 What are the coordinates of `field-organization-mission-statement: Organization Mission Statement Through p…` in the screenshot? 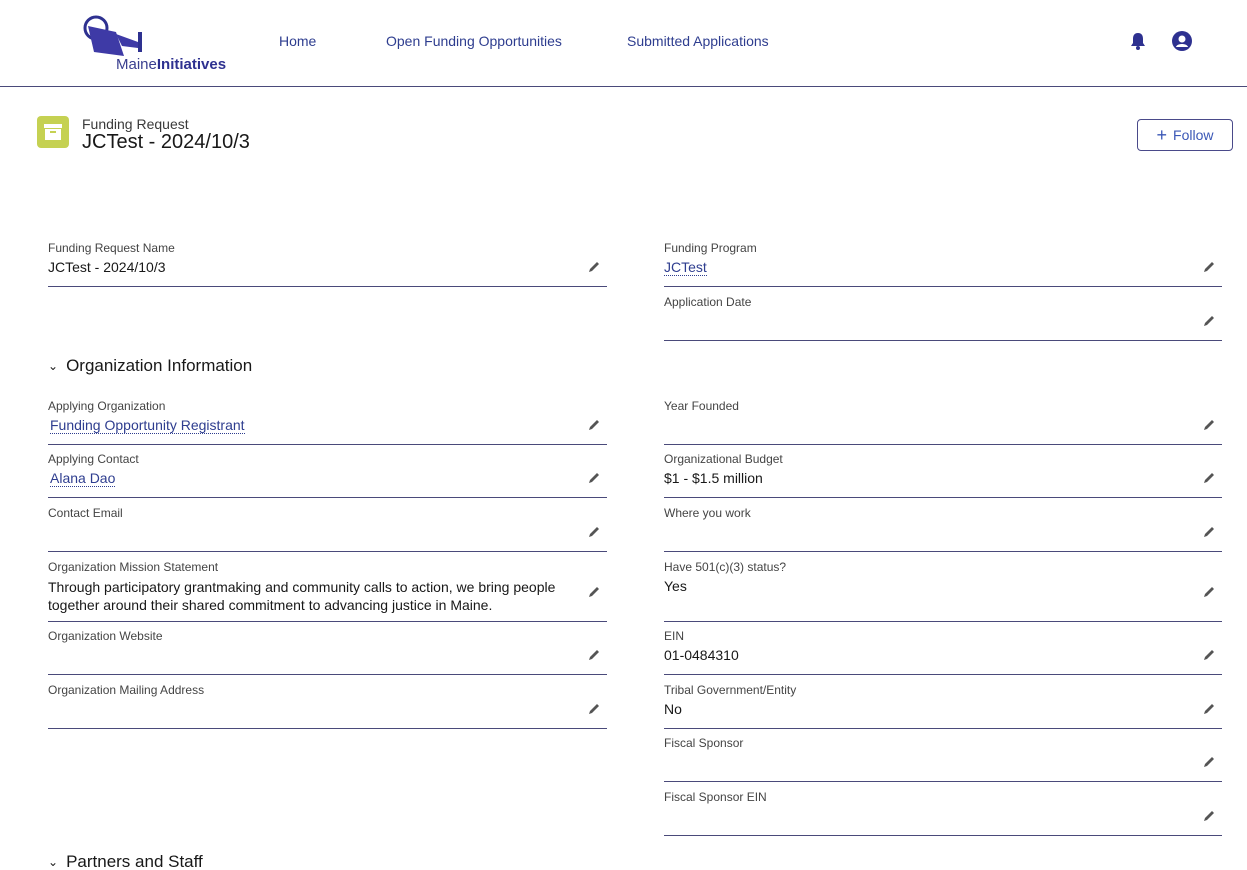 It's located at (327, 591).